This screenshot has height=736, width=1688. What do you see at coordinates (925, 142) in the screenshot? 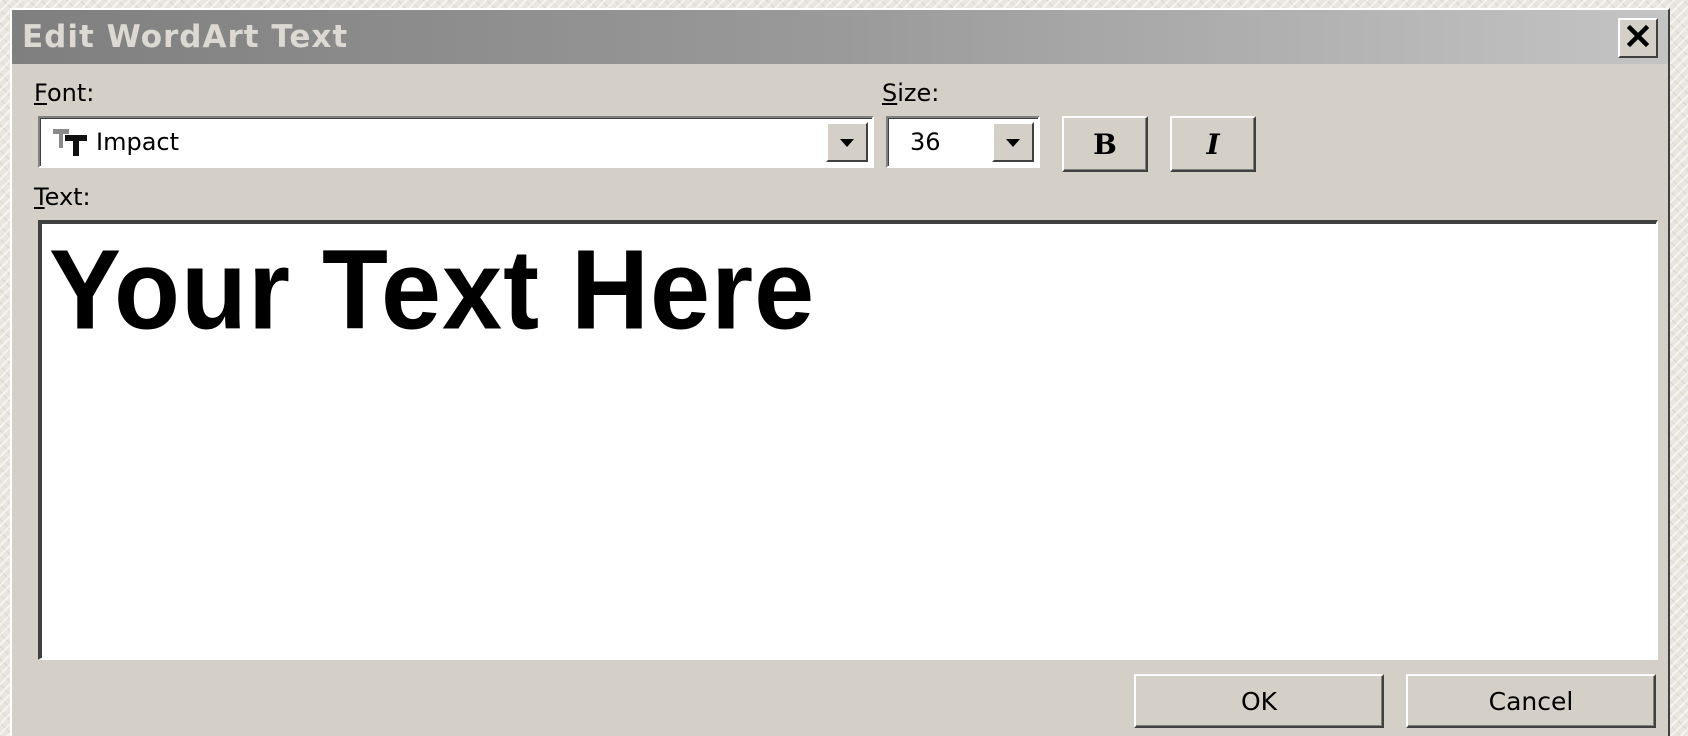
I see `size-value: 36` at bounding box center [925, 142].